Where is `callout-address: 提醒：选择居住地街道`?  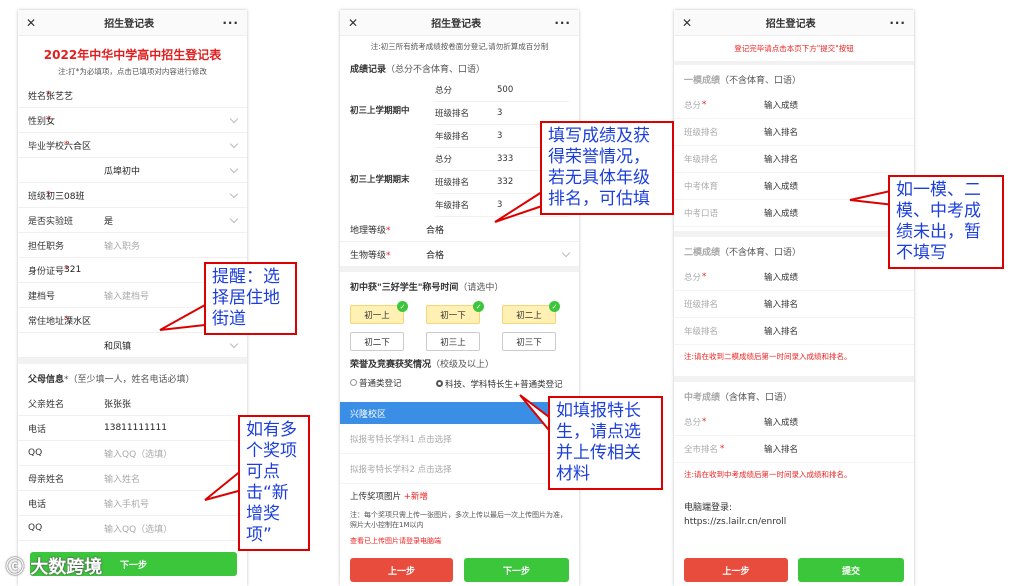 callout-address: 提醒：选择居住地街道 is located at coordinates (250, 298).